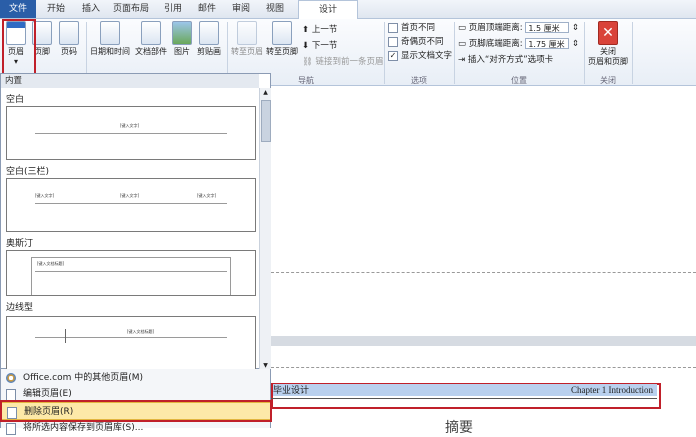 Image resolution: width=696 pixels, height=437 pixels. I want to click on goto-header-button: 转至页眉, so click(247, 39).